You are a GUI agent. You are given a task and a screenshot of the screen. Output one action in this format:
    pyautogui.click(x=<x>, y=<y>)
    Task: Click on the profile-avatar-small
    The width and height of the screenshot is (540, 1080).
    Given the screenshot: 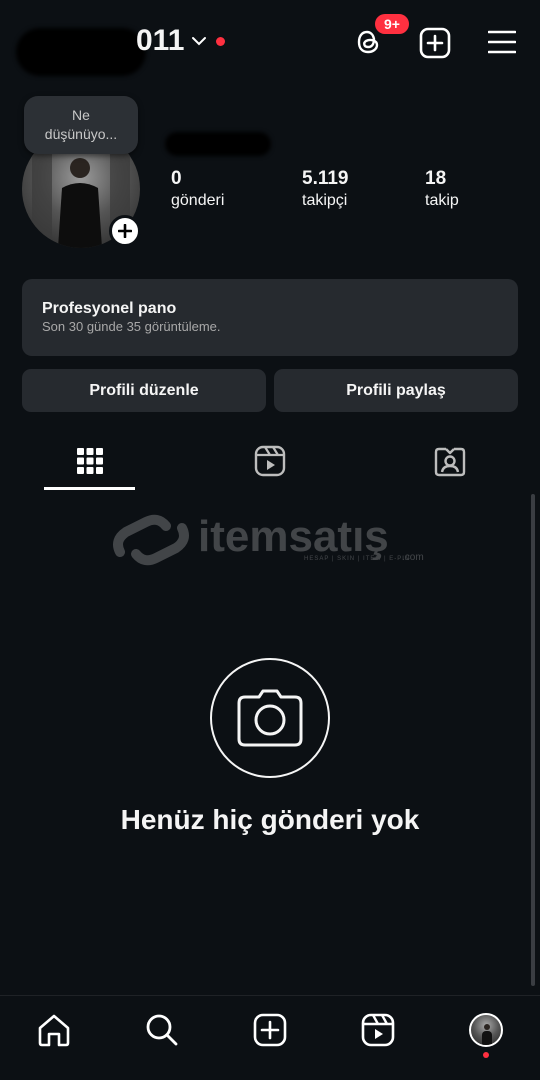 What is the action you would take?
    pyautogui.click(x=486, y=1030)
    